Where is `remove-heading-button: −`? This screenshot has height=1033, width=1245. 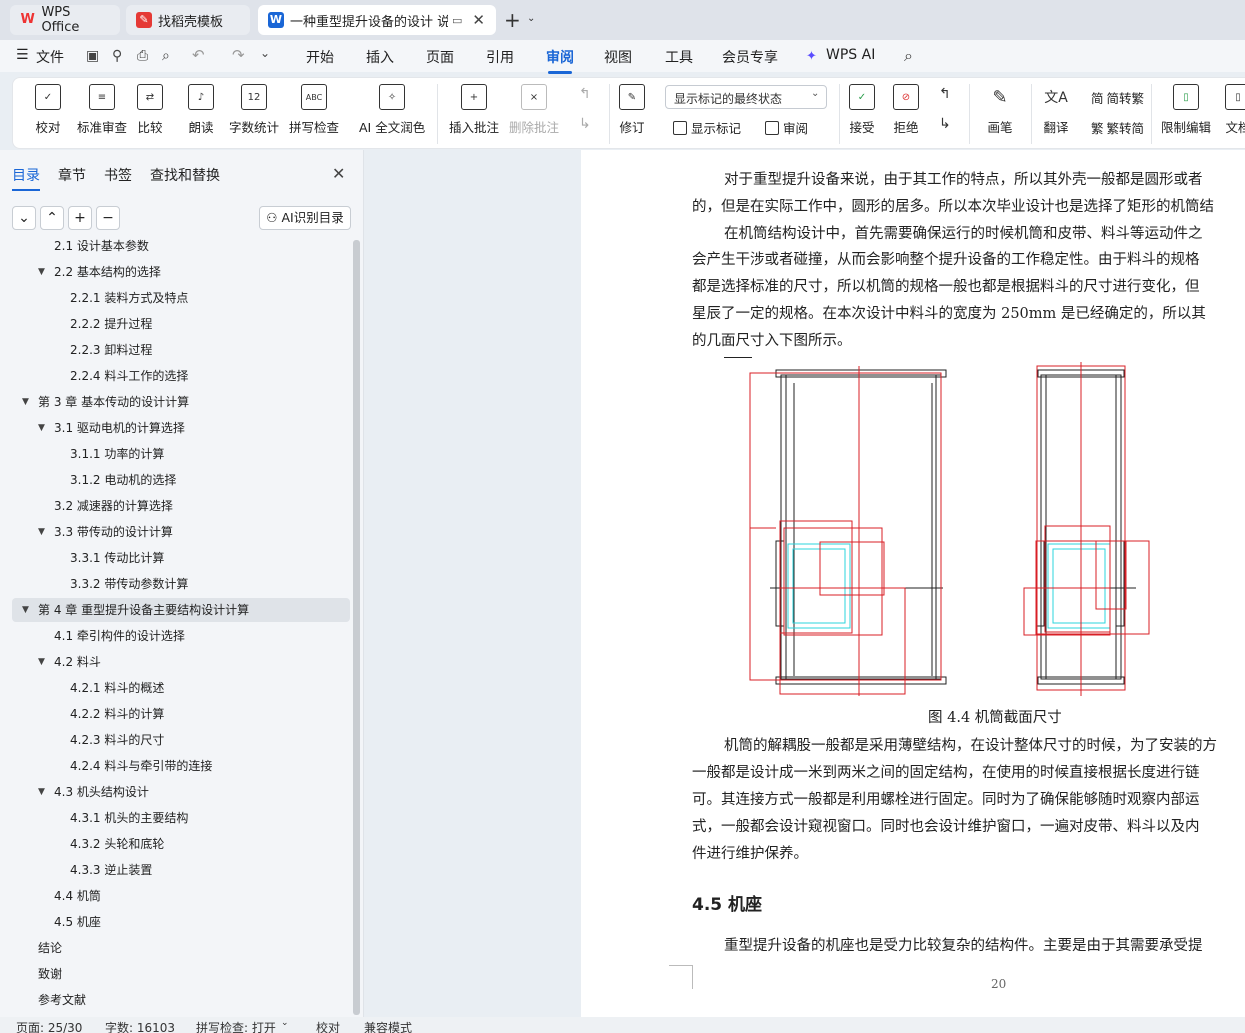
remove-heading-button: − is located at coordinates (108, 218).